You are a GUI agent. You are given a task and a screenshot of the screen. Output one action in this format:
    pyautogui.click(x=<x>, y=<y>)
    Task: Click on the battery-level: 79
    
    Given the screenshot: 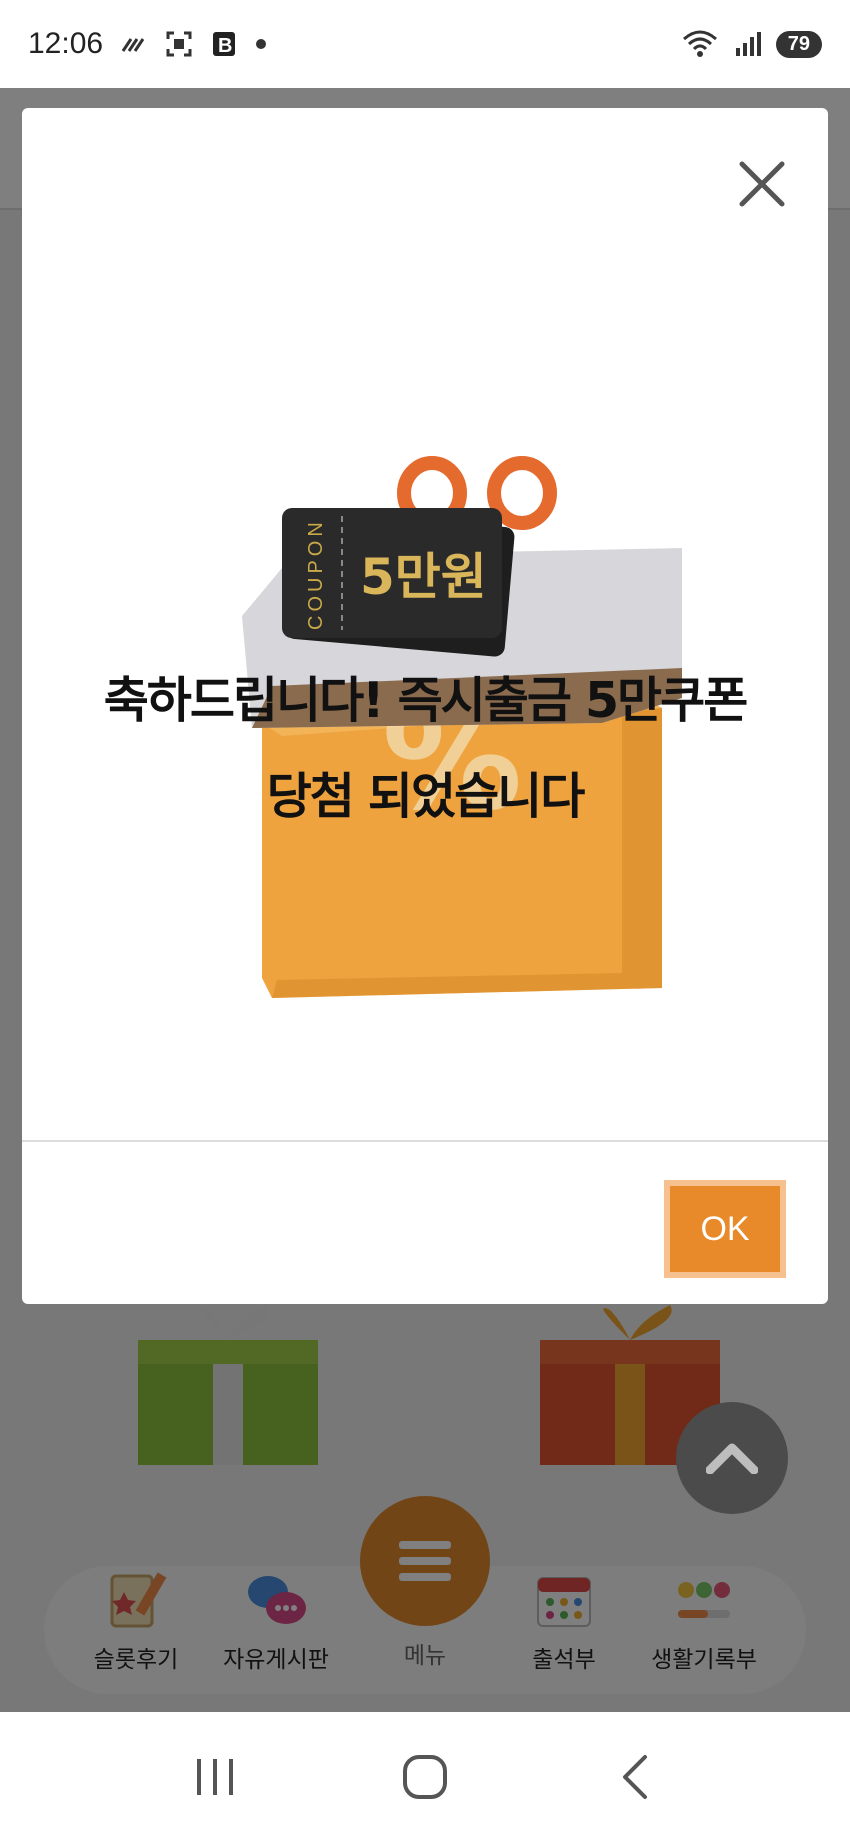 What is the action you would take?
    pyautogui.click(x=798, y=44)
    